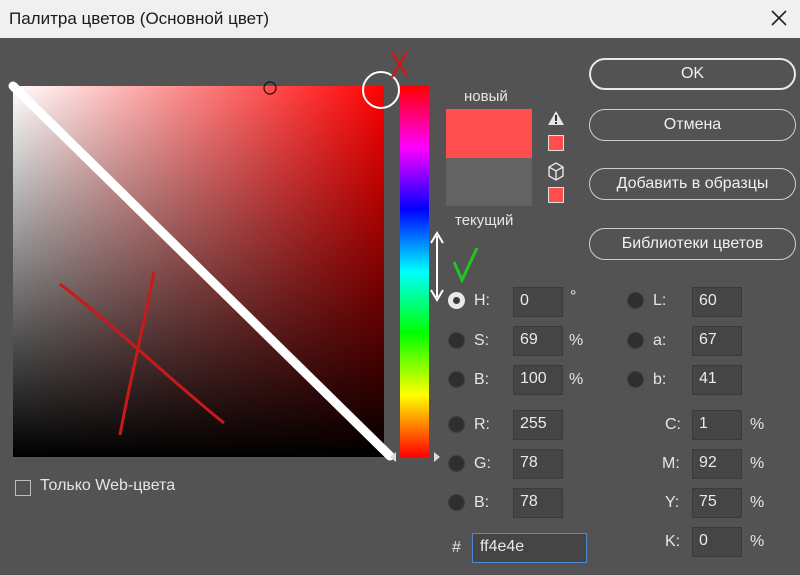 The height and width of the screenshot is (575, 800). What do you see at coordinates (400, 19) in the screenshot?
I see `title-bar: Палитра цветов (Основной цвет)` at bounding box center [400, 19].